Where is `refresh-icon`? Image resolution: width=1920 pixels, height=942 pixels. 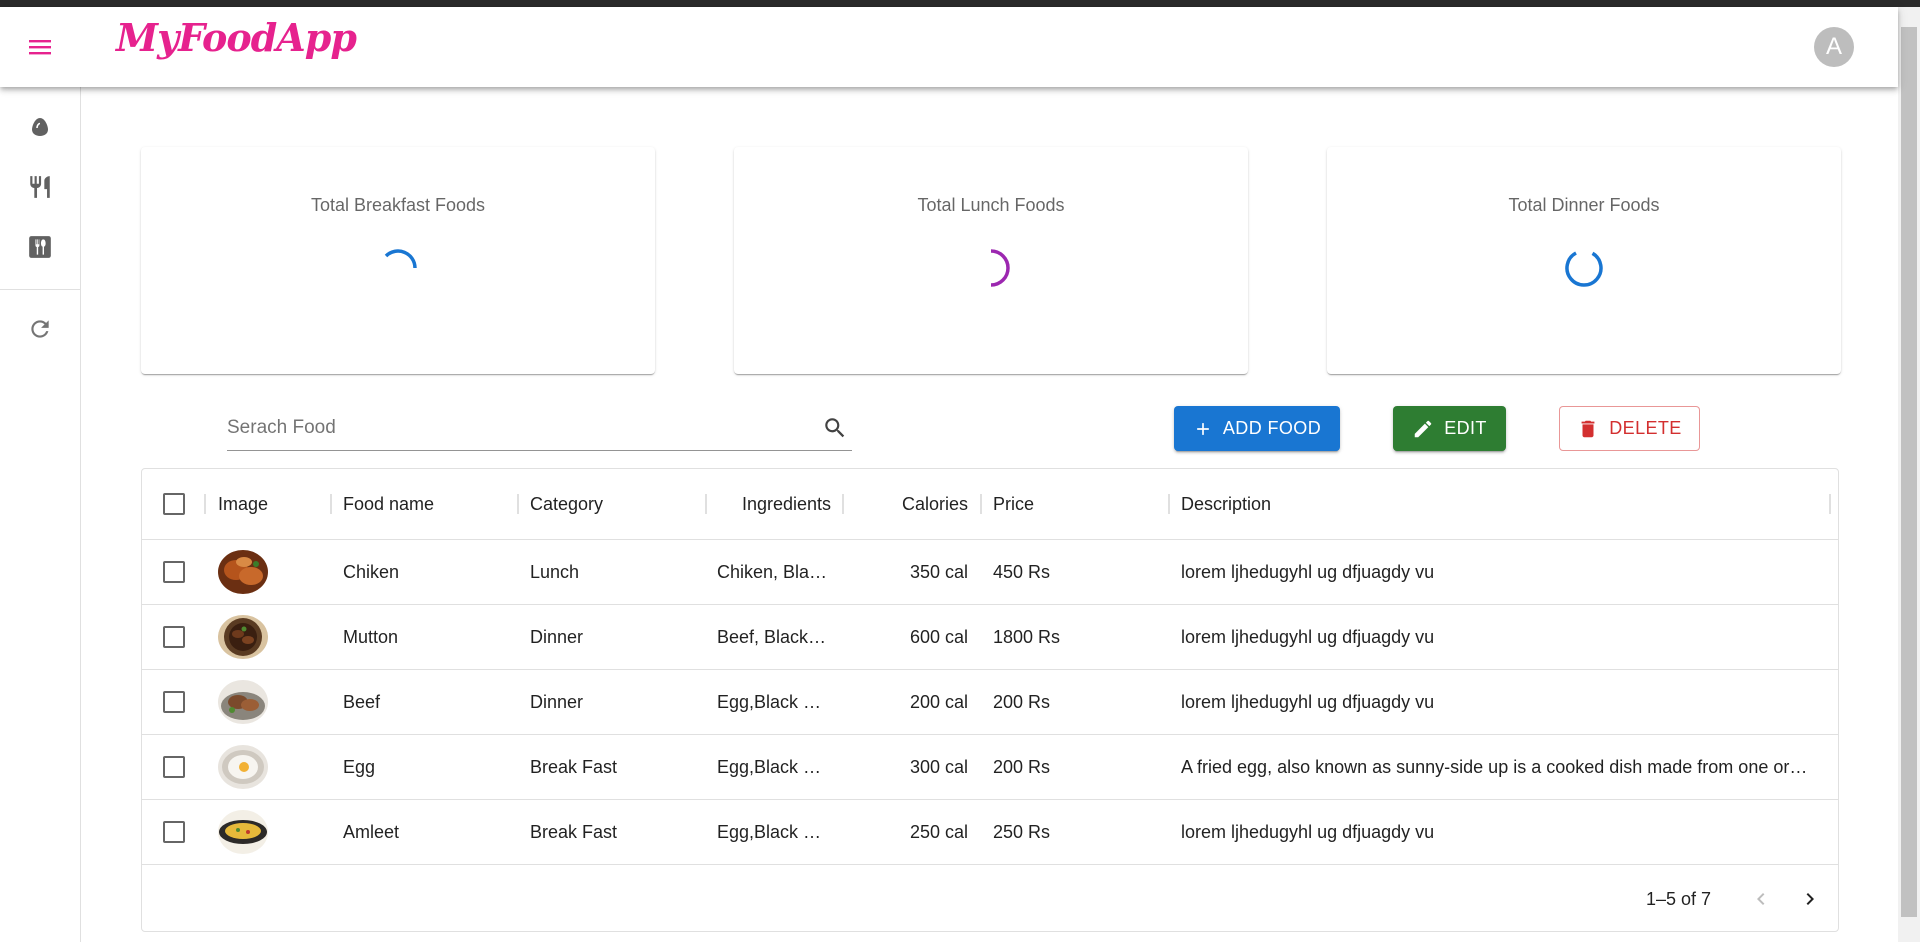
refresh-icon is located at coordinates (40, 329).